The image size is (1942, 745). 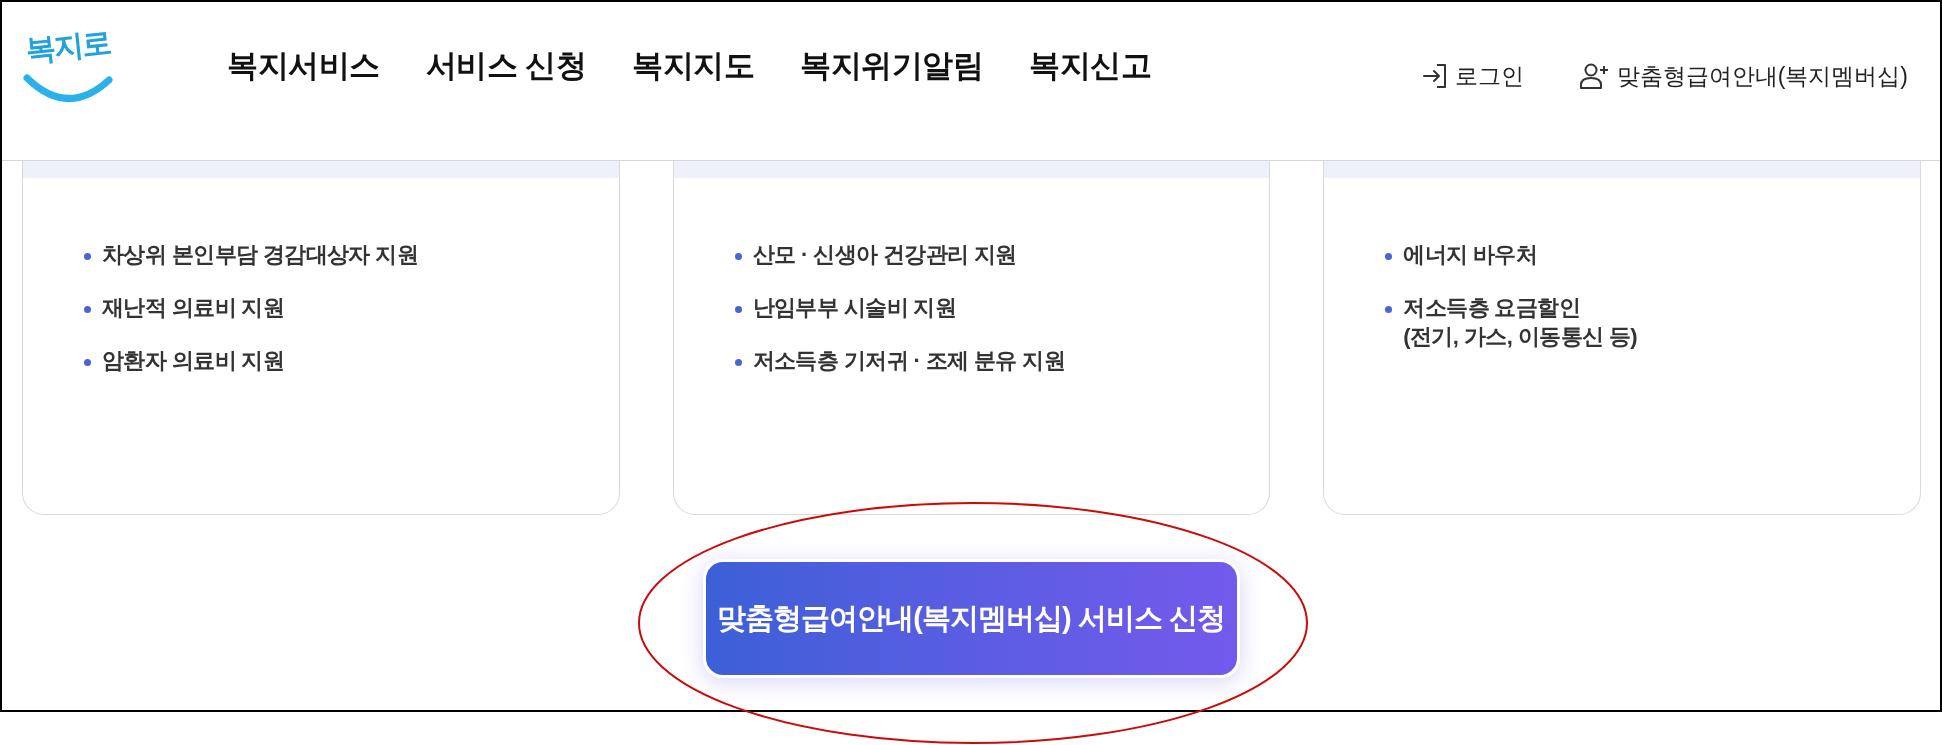 I want to click on service-link: 암환자 의료비 지원, so click(x=193, y=360).